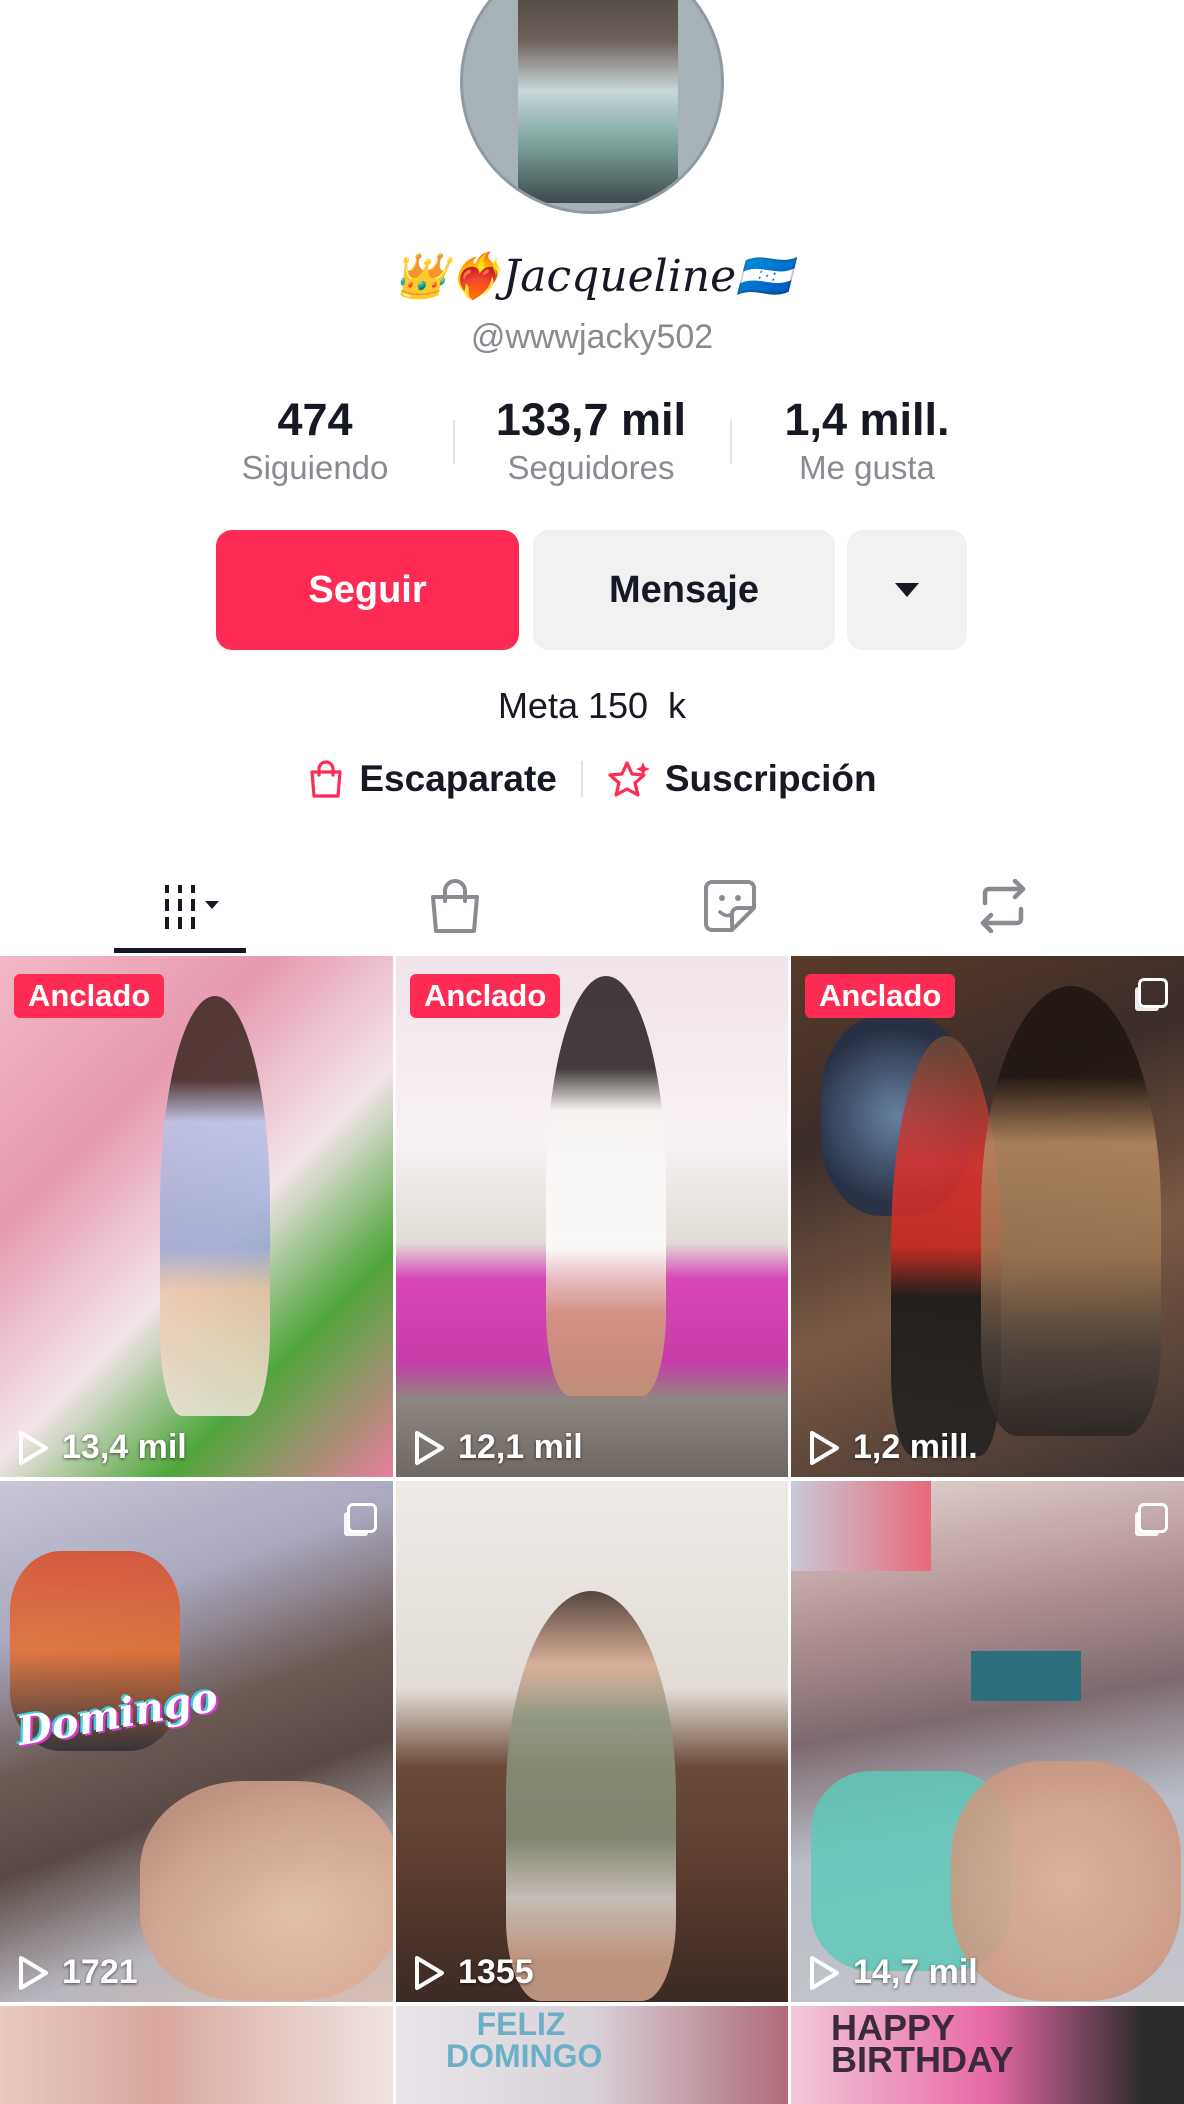 The width and height of the screenshot is (1184, 2104). I want to click on active-tab-indicator, so click(180, 950).